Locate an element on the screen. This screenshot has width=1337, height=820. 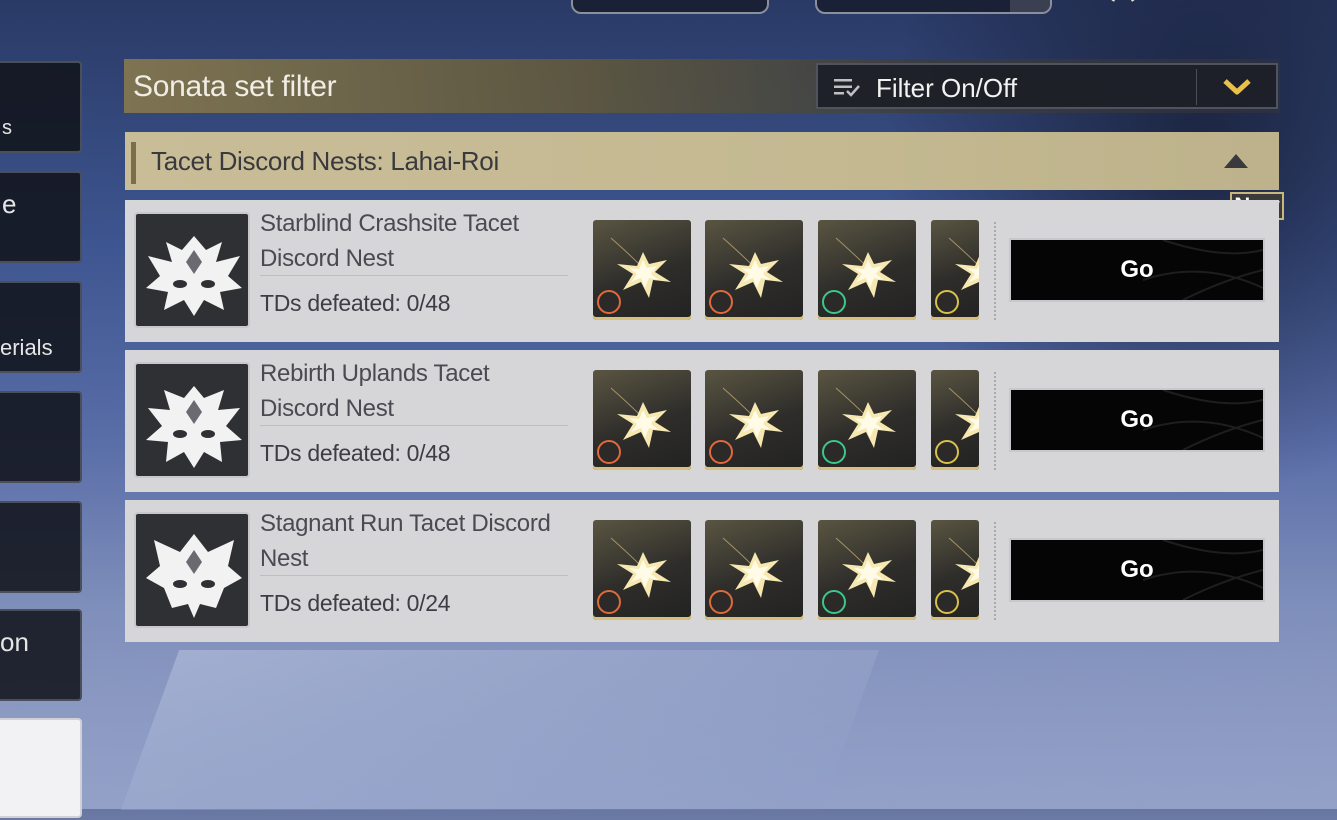
filter-list-icon is located at coordinates (847, 88).